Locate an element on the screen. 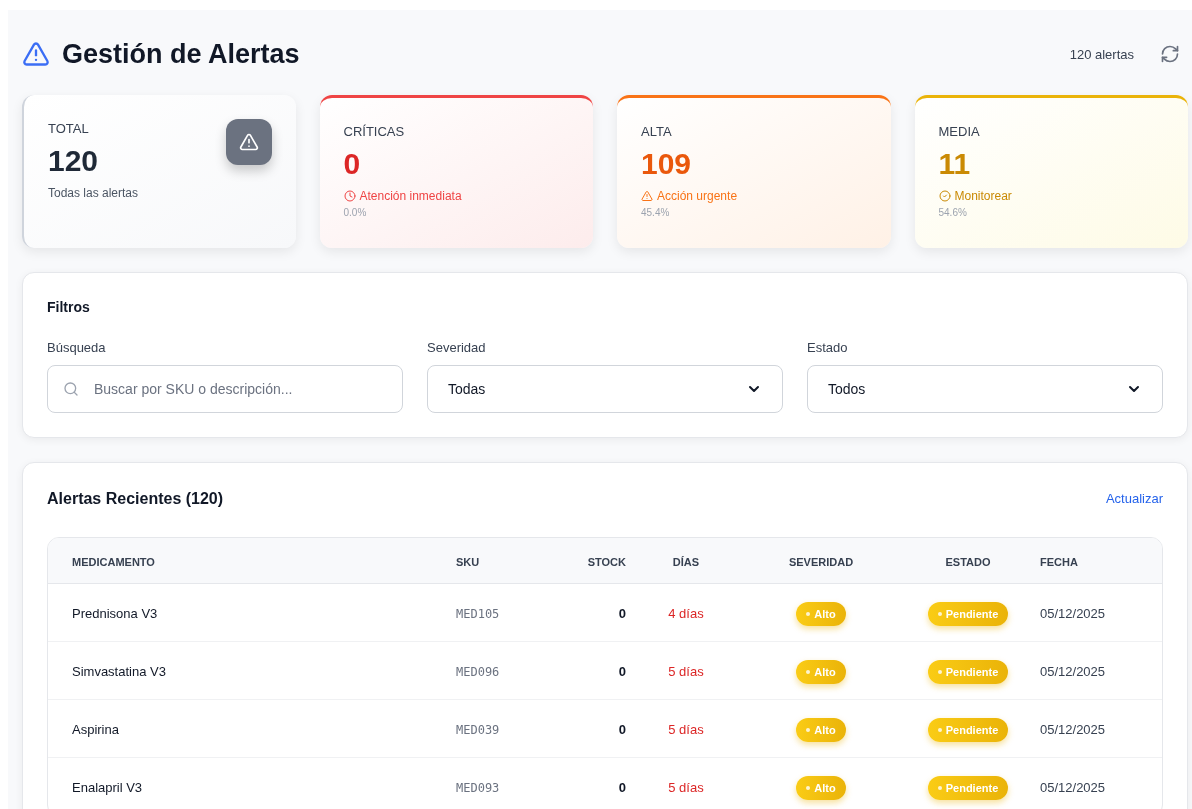  column-header: DÍAS is located at coordinates (686, 561).